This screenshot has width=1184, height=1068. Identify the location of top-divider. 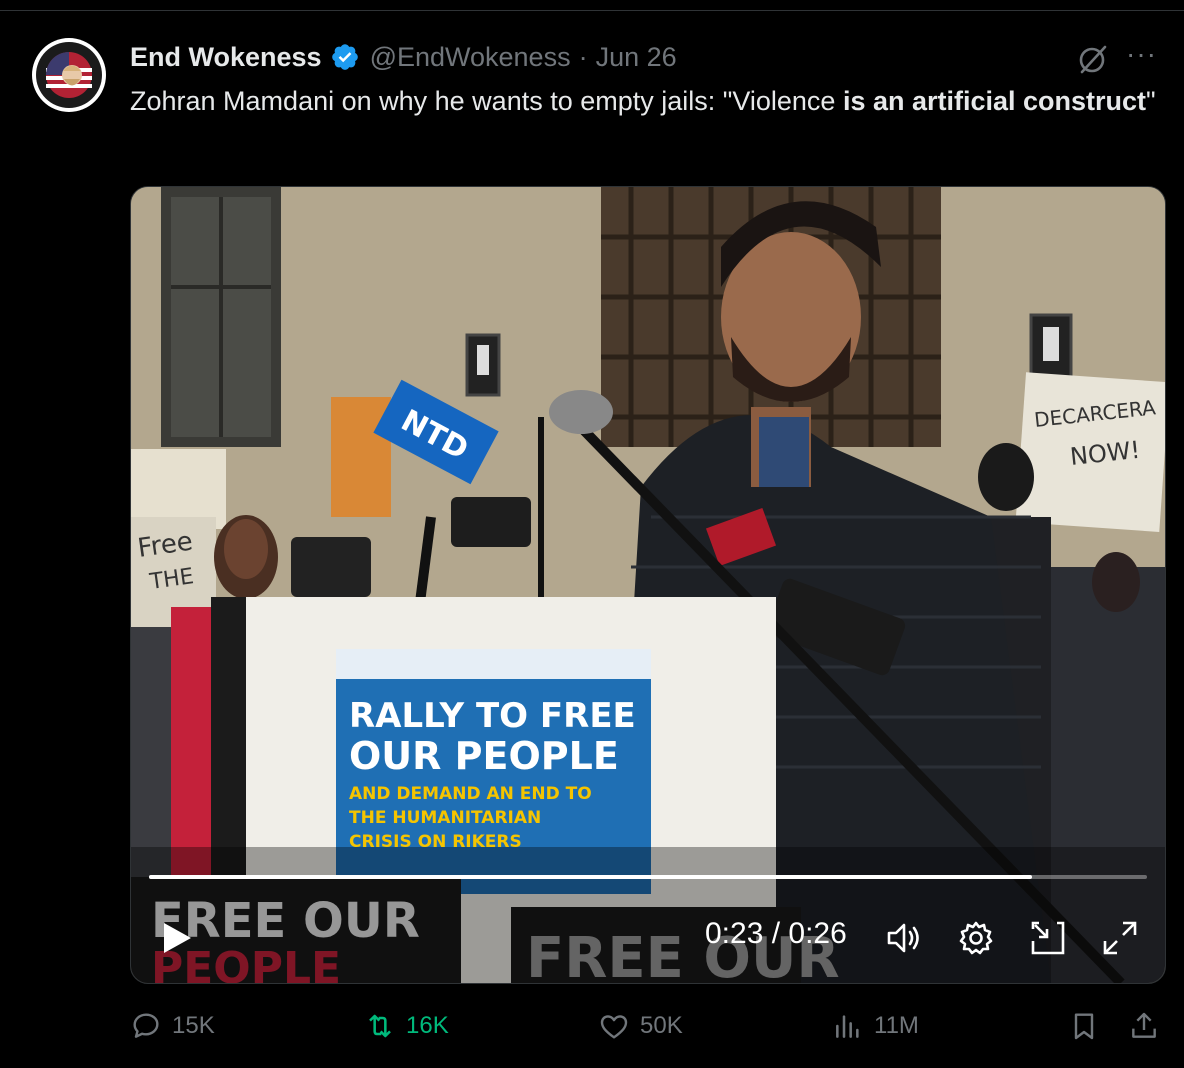
(592, 10).